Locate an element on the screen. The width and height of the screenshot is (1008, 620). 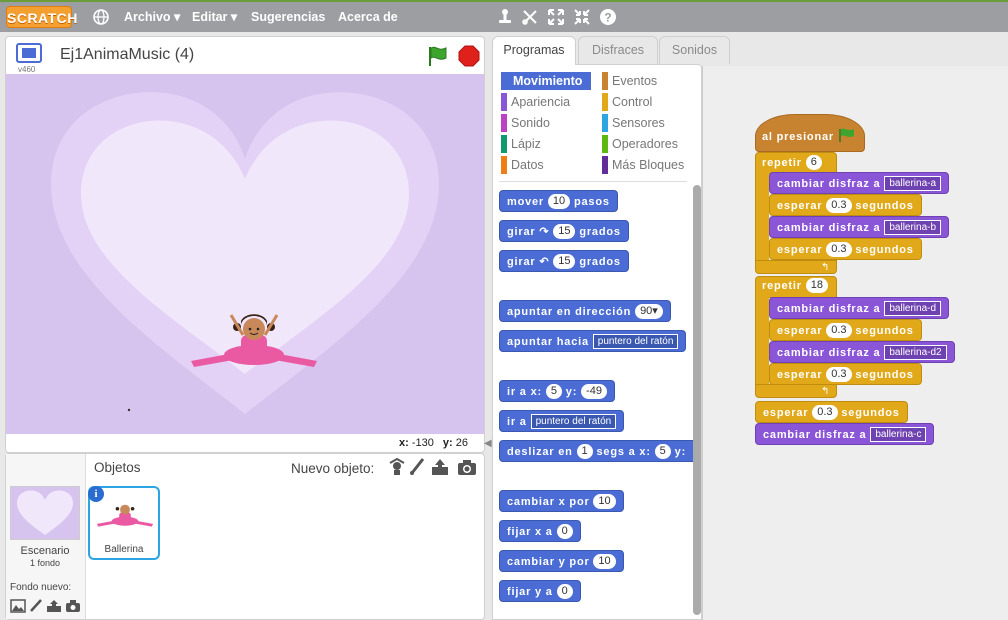
category-label: Operadores is located at coordinates (645, 144).